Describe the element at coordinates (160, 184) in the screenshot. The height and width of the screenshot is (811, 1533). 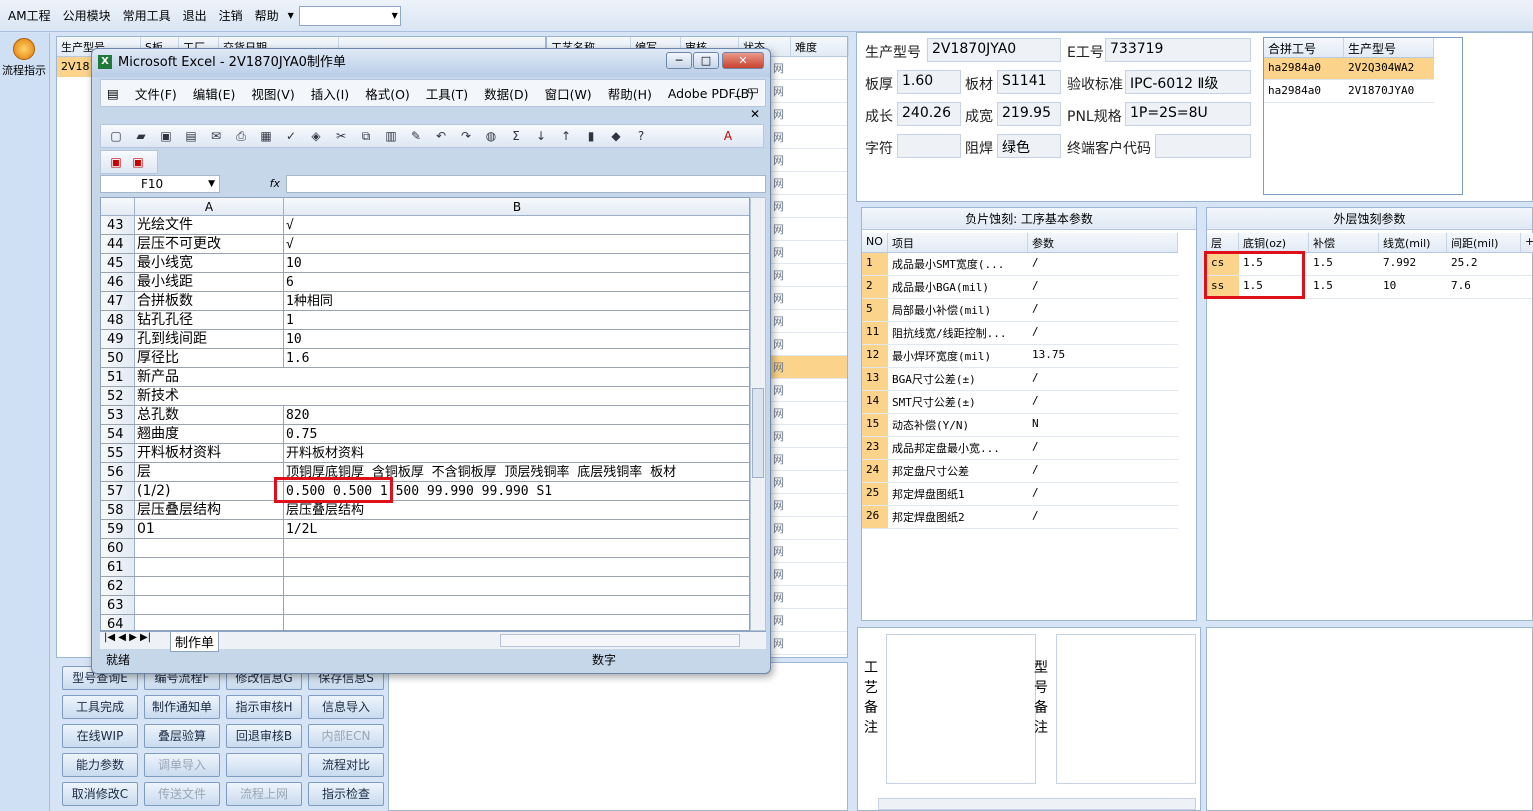
I see `name-box: F10 ▼` at that location.